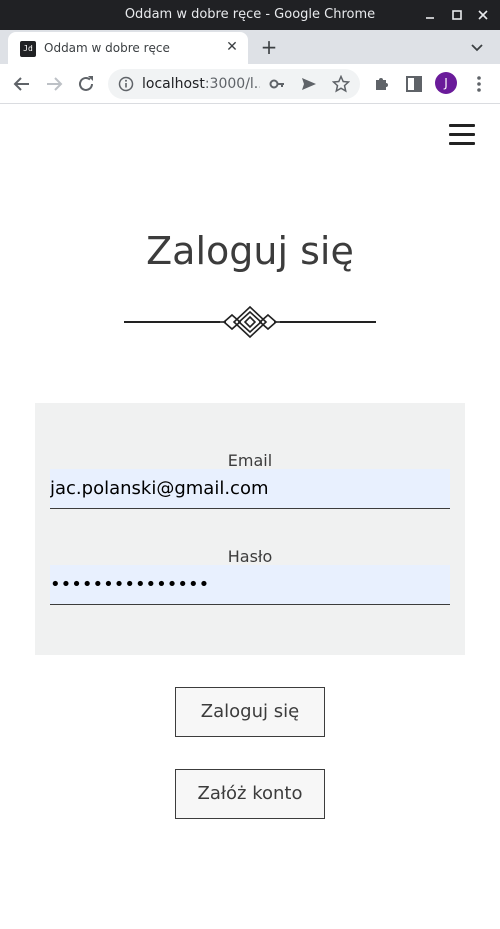 Image resolution: width=500 pixels, height=929 pixels. What do you see at coordinates (250, 322) in the screenshot?
I see `ornament-divider-icon` at bounding box center [250, 322].